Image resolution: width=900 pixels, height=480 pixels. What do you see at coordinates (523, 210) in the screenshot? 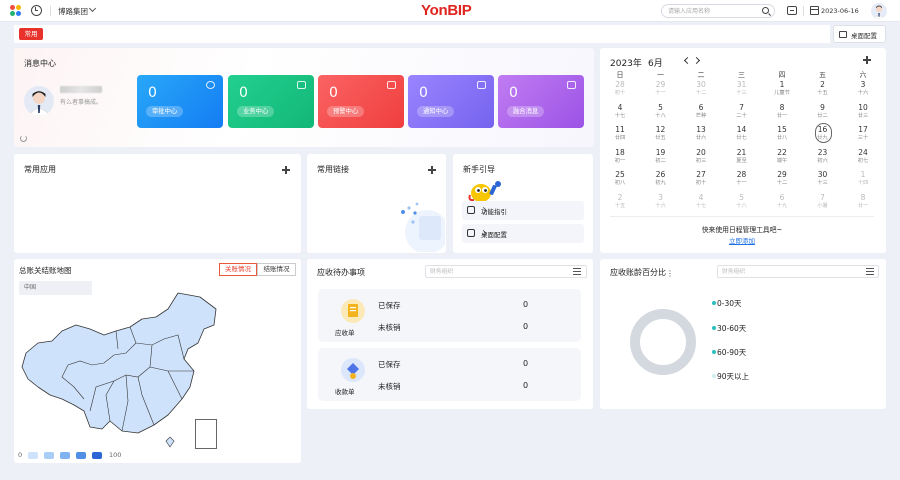
I see `guide-function-guide: 功能指引` at bounding box center [523, 210].